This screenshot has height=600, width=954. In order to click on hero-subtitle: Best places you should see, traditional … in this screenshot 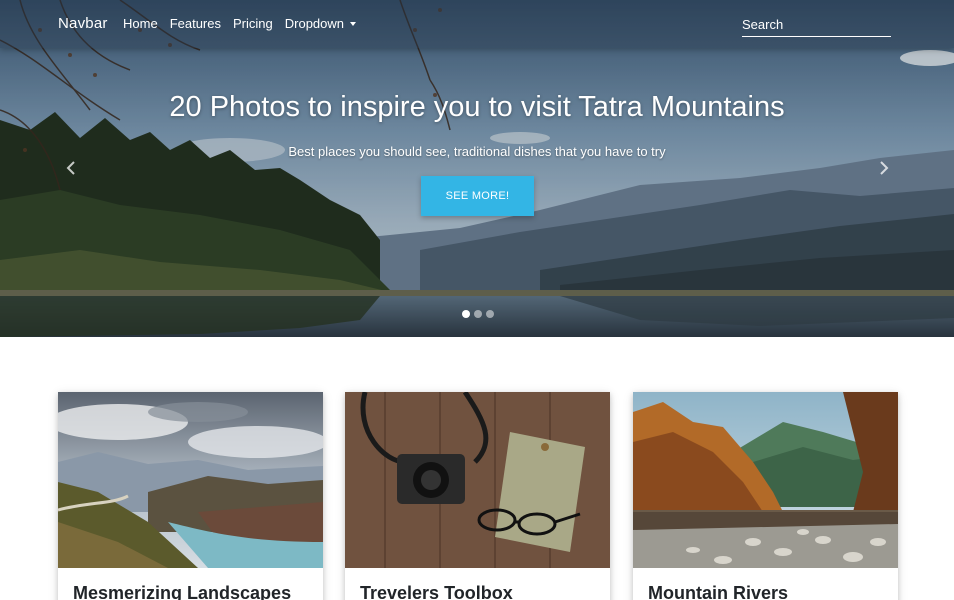, I will do `click(477, 151)`.